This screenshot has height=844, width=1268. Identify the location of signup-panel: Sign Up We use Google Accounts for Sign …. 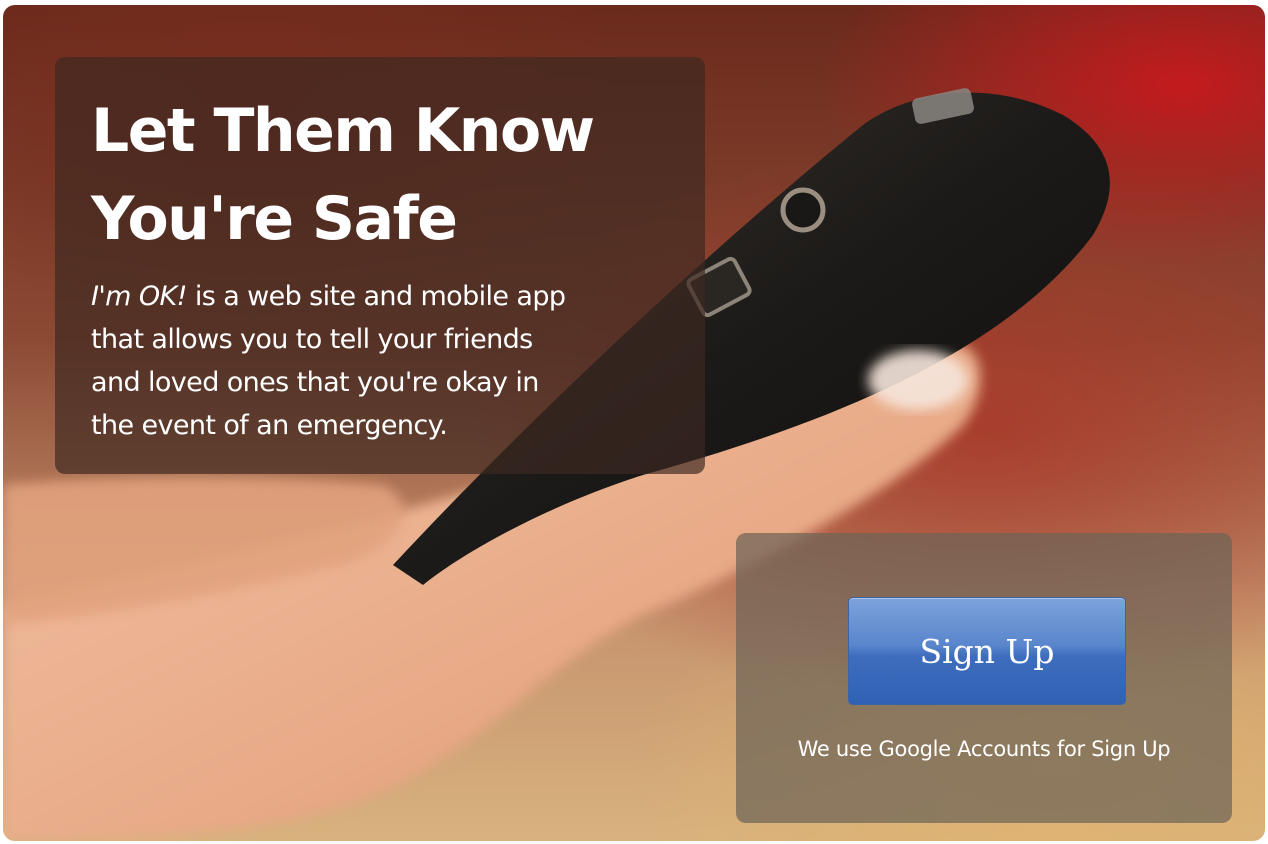
(984, 678).